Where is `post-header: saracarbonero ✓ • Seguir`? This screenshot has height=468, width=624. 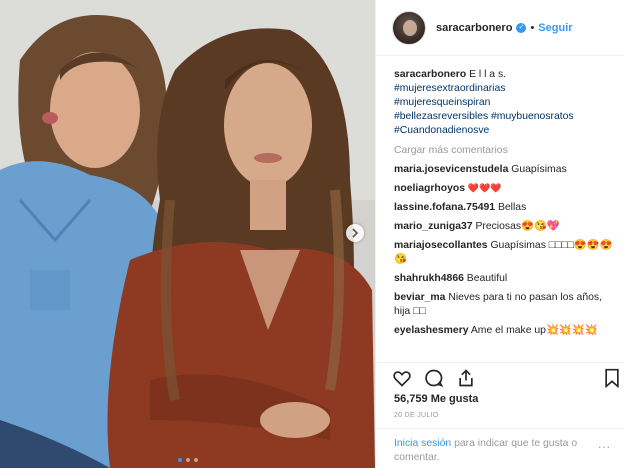
post-header: saracarbonero ✓ • Seguir is located at coordinates (500, 28).